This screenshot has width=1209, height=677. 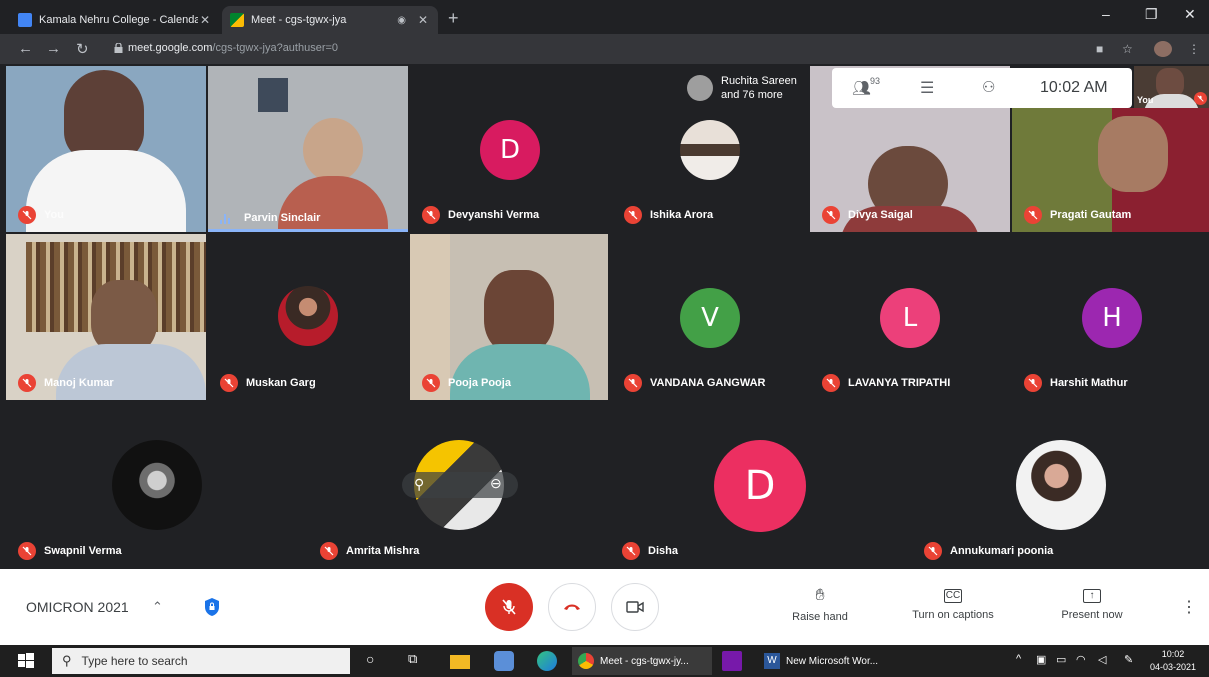 I want to click on participant-tile: You, so click(x=106, y=149).